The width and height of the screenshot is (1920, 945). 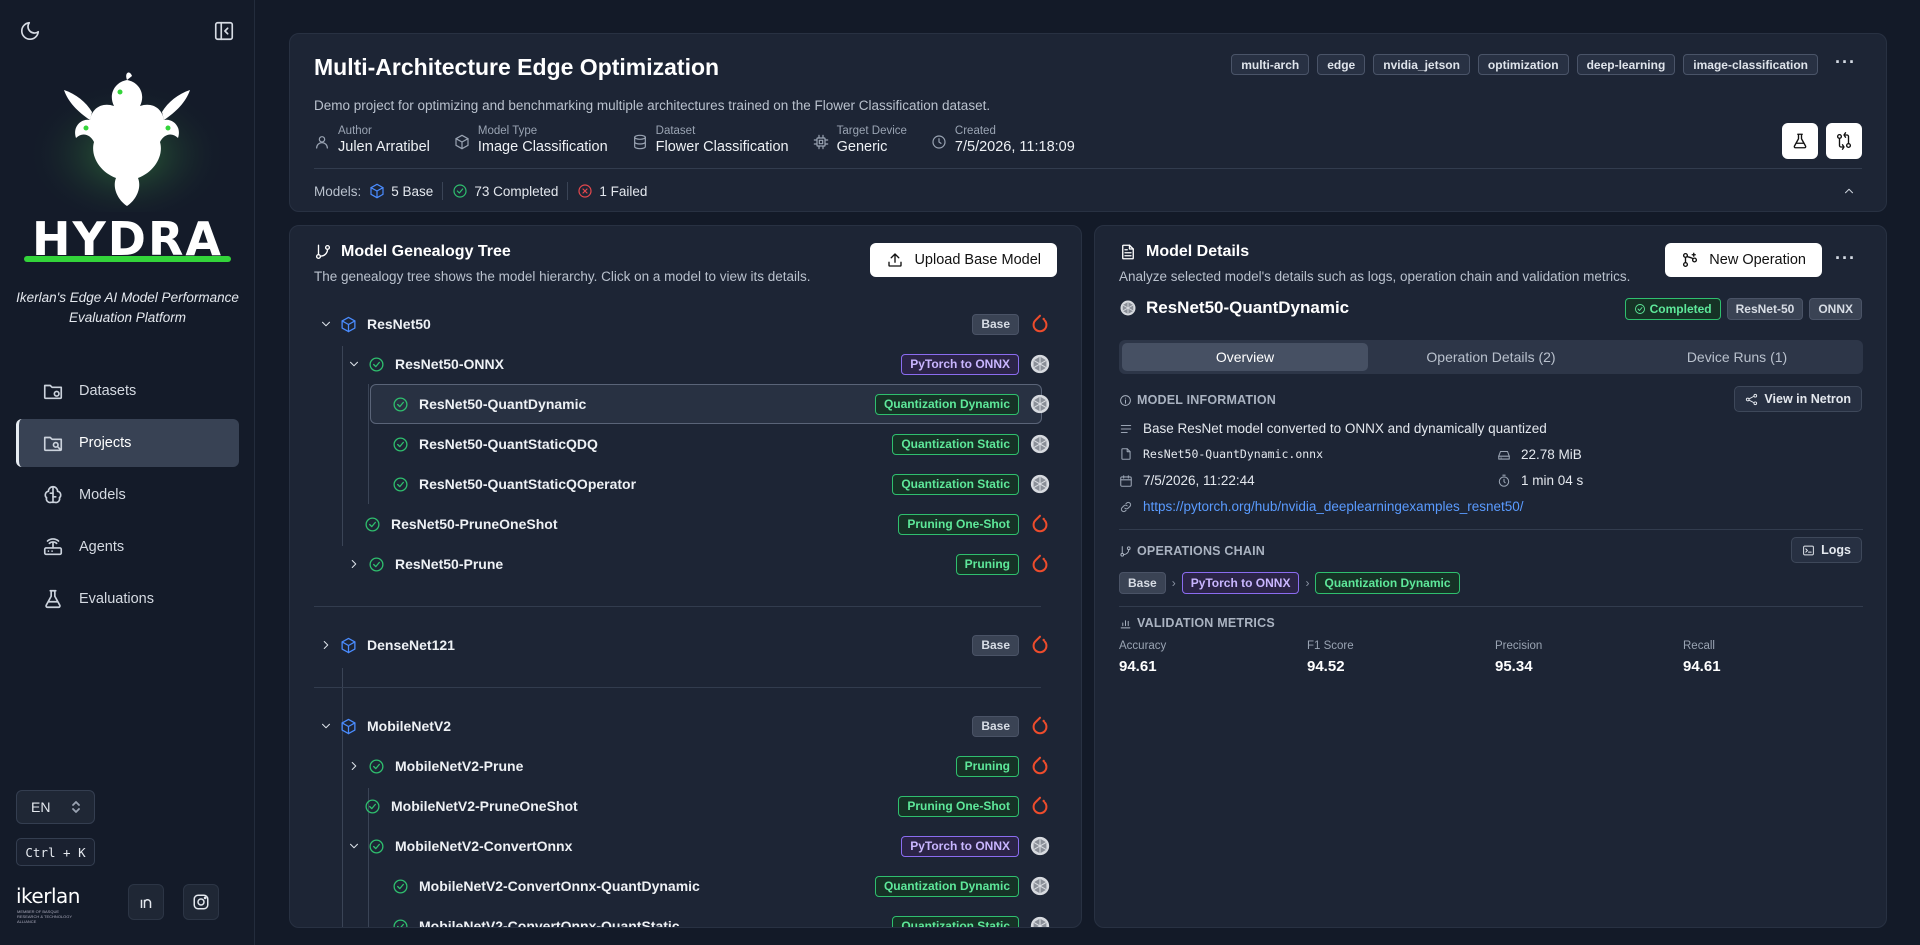 I want to click on chain-step: Base, so click(x=1142, y=583).